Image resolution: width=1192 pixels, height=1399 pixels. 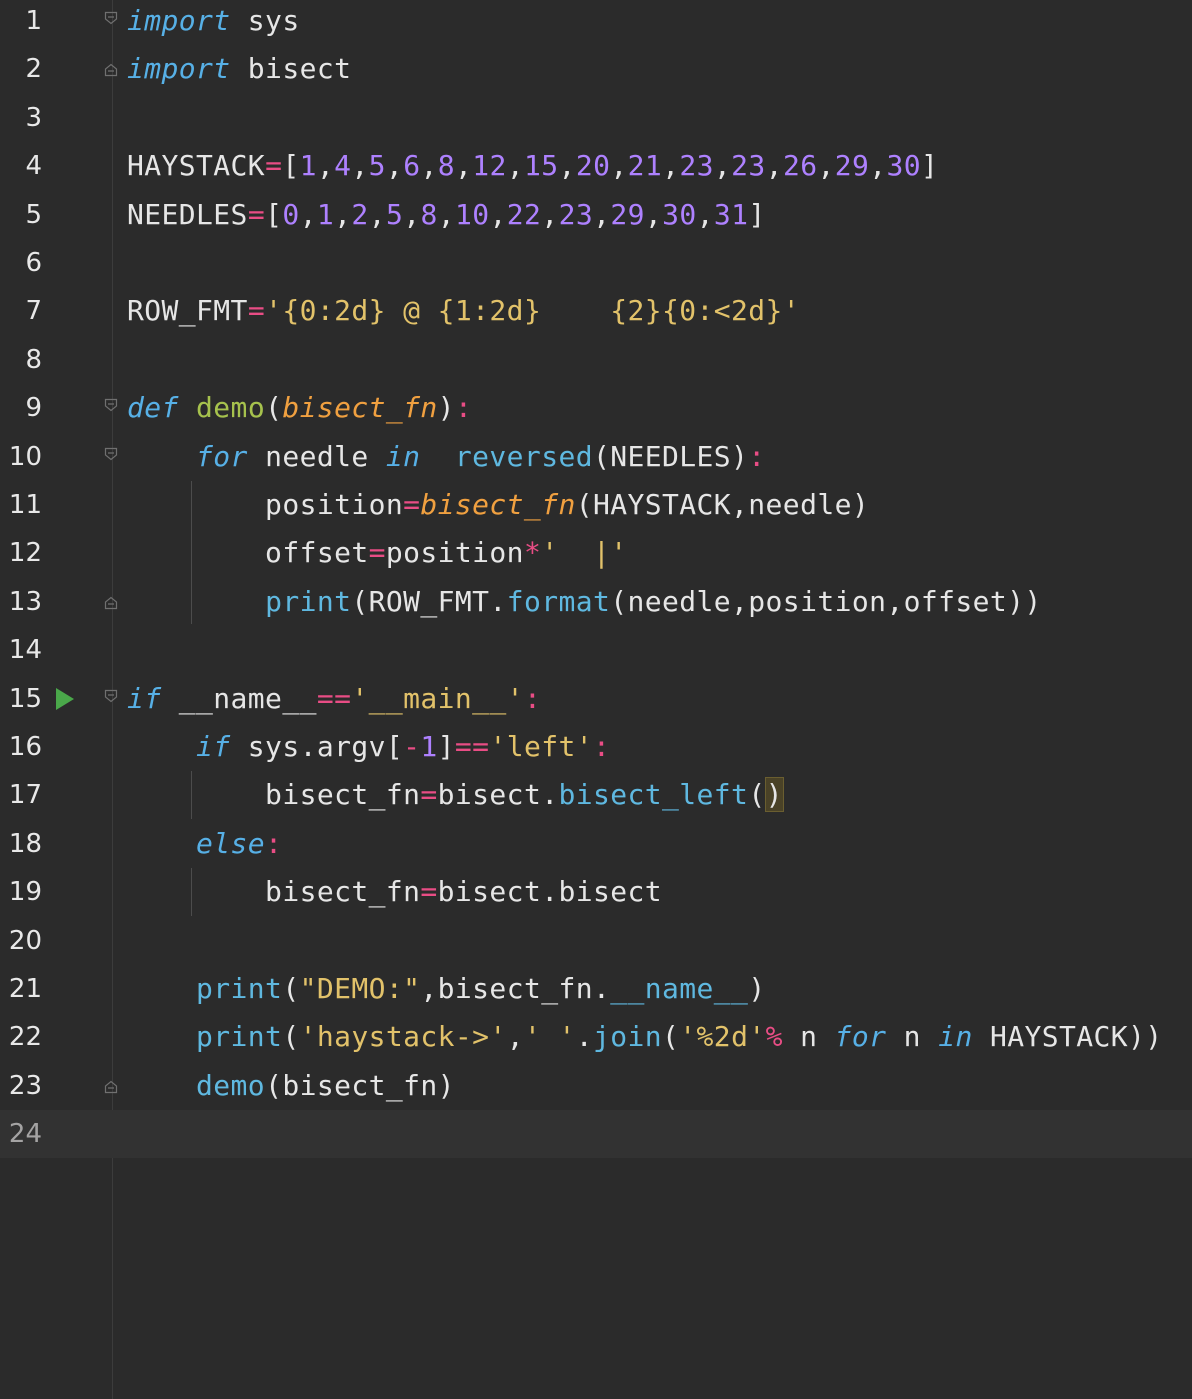 I want to click on token-op: %, so click(x=774, y=1037).